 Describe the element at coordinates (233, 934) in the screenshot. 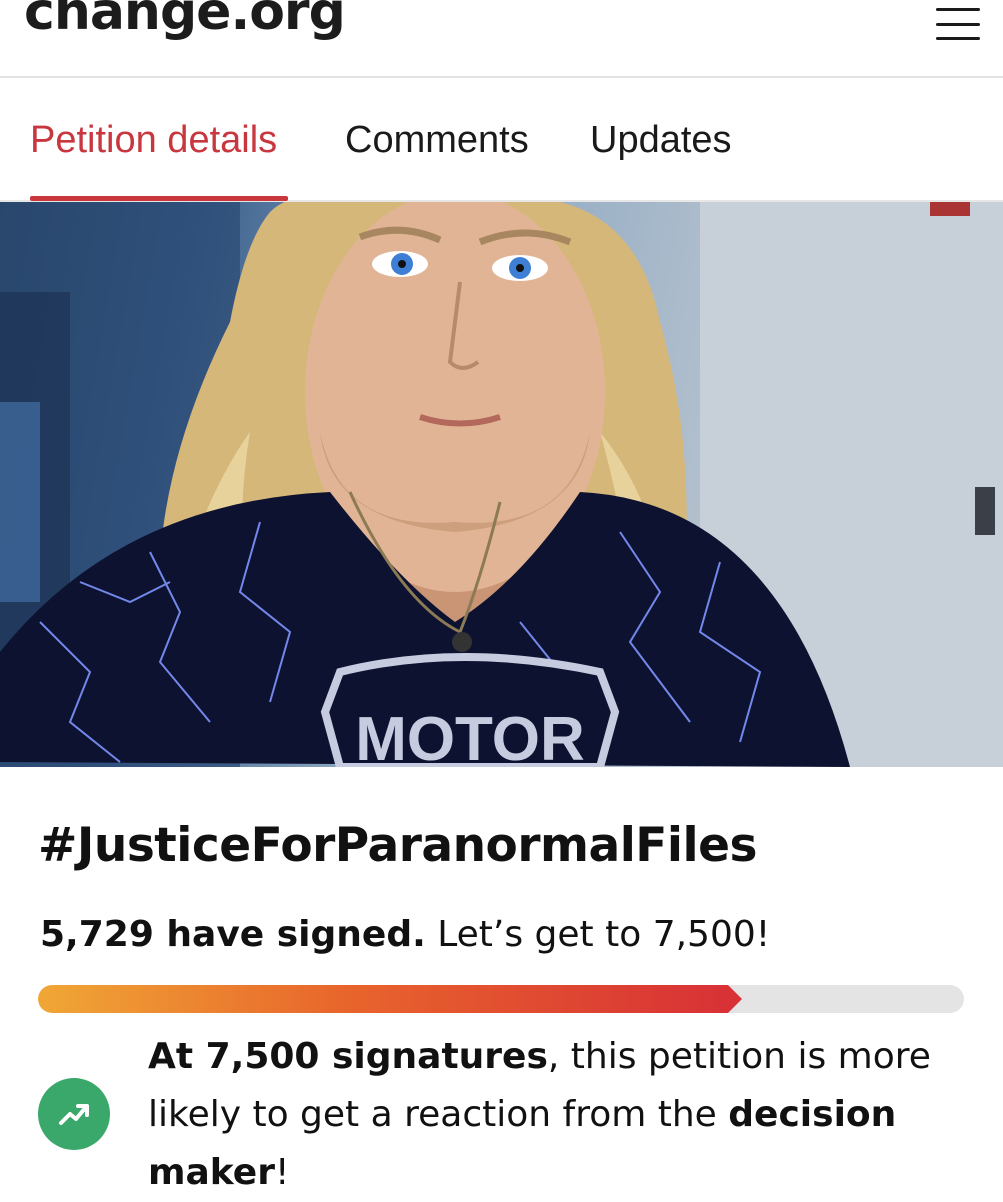

I see `signed-count: 5,729 have signed.` at that location.